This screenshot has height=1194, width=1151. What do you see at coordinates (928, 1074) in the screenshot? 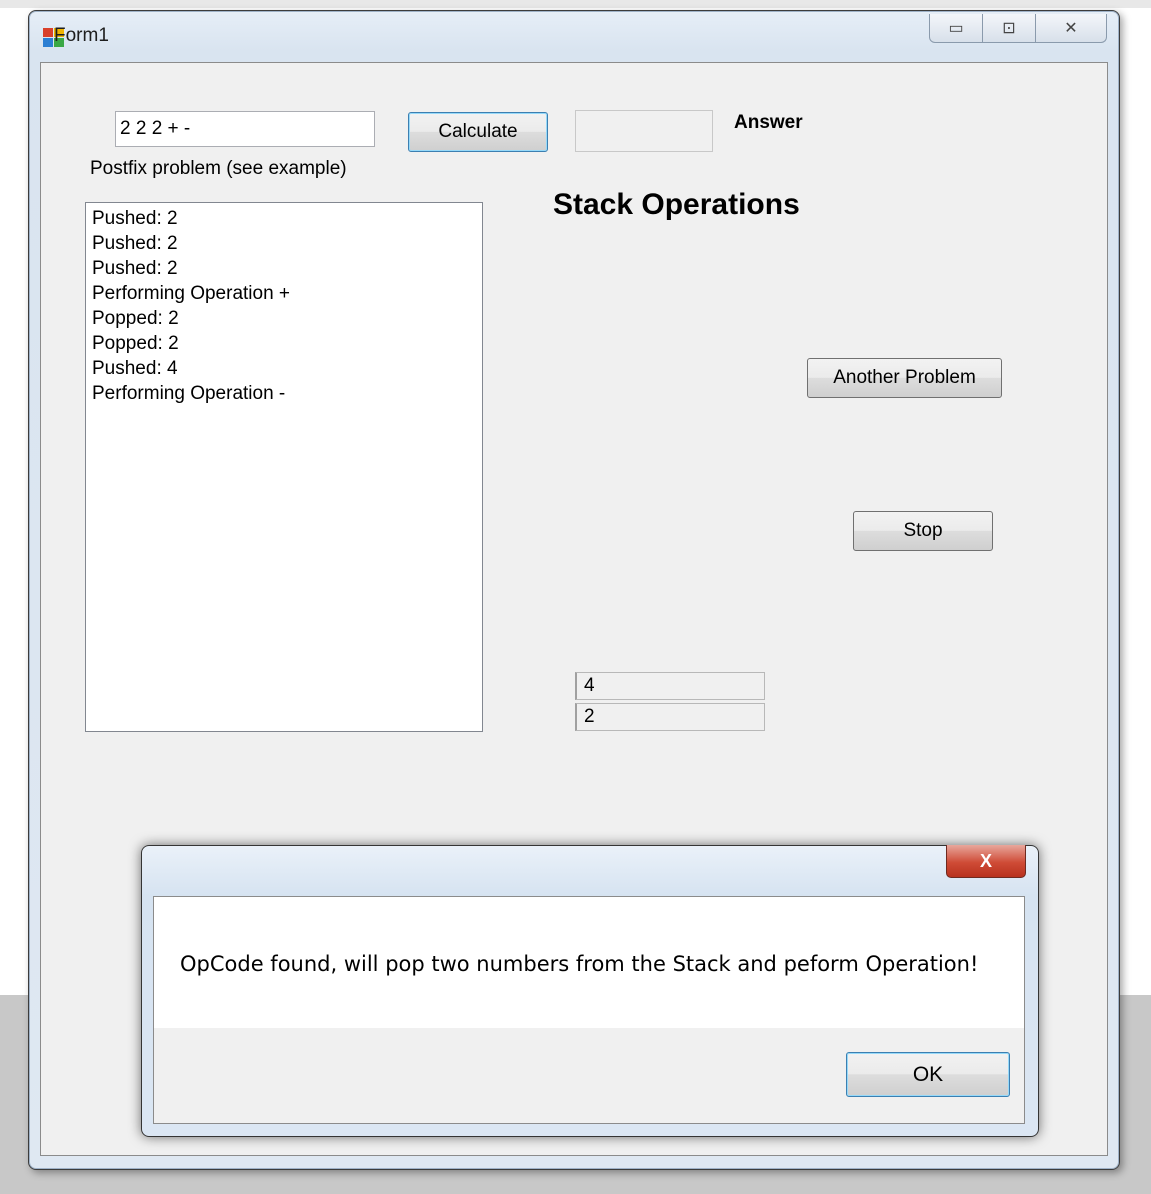
I see `ok-button: OK` at bounding box center [928, 1074].